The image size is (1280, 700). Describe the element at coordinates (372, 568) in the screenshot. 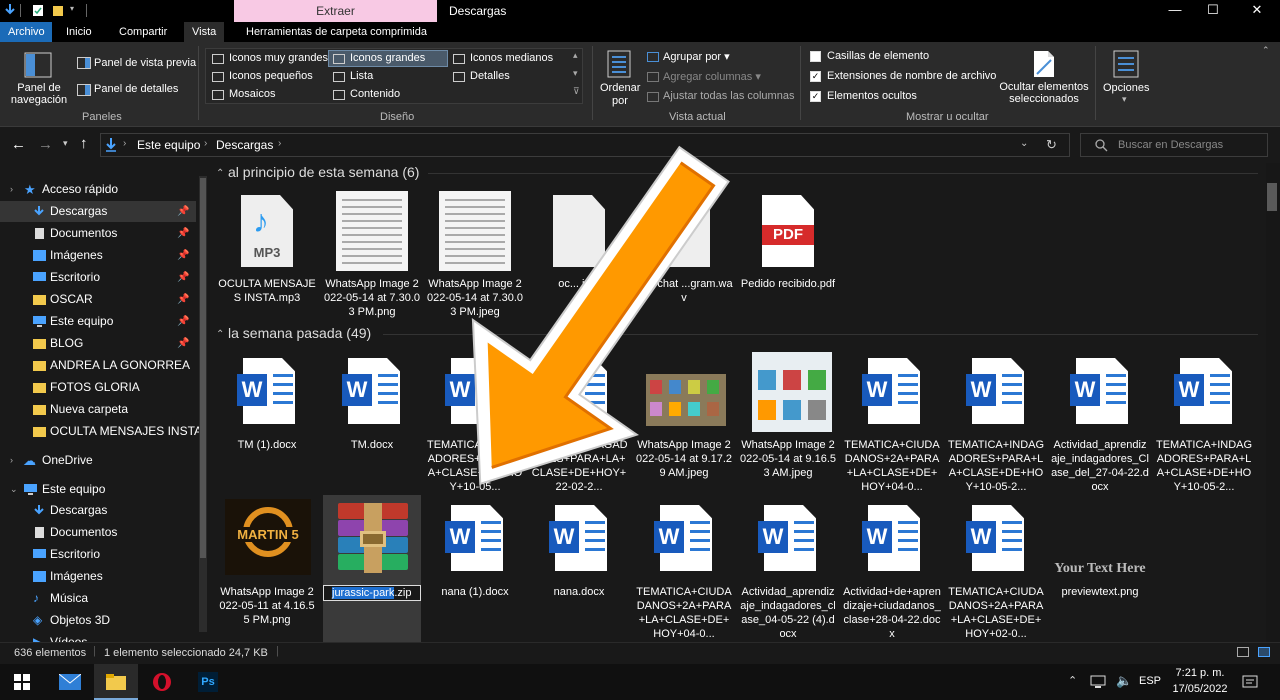

I see `file-item: jurassic-park.zip` at that location.